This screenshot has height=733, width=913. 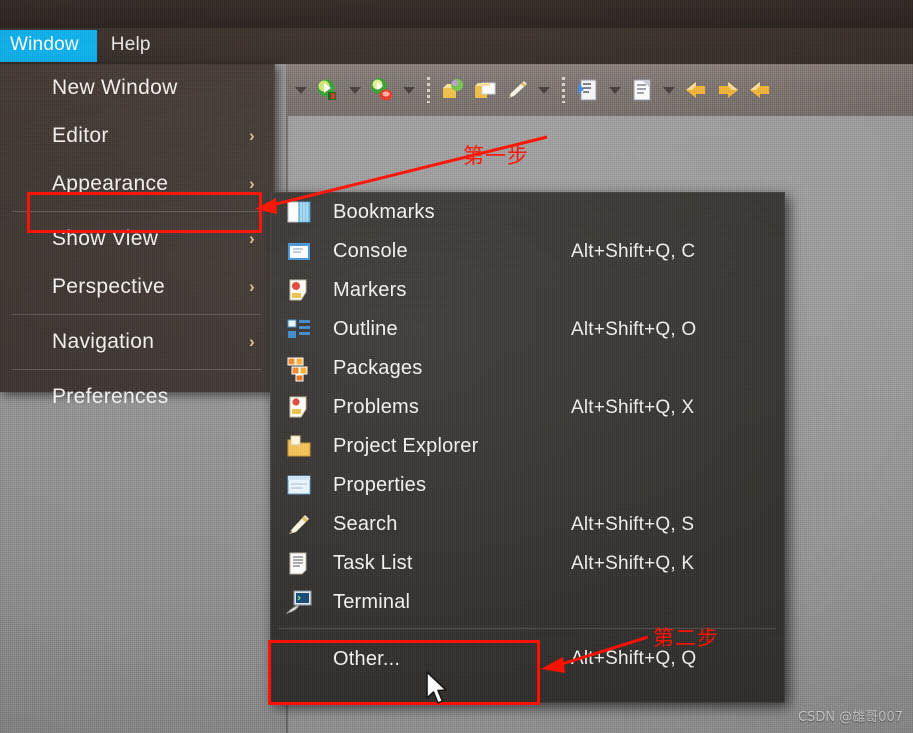 I want to click on menu-root-window: Window, so click(x=48, y=46).